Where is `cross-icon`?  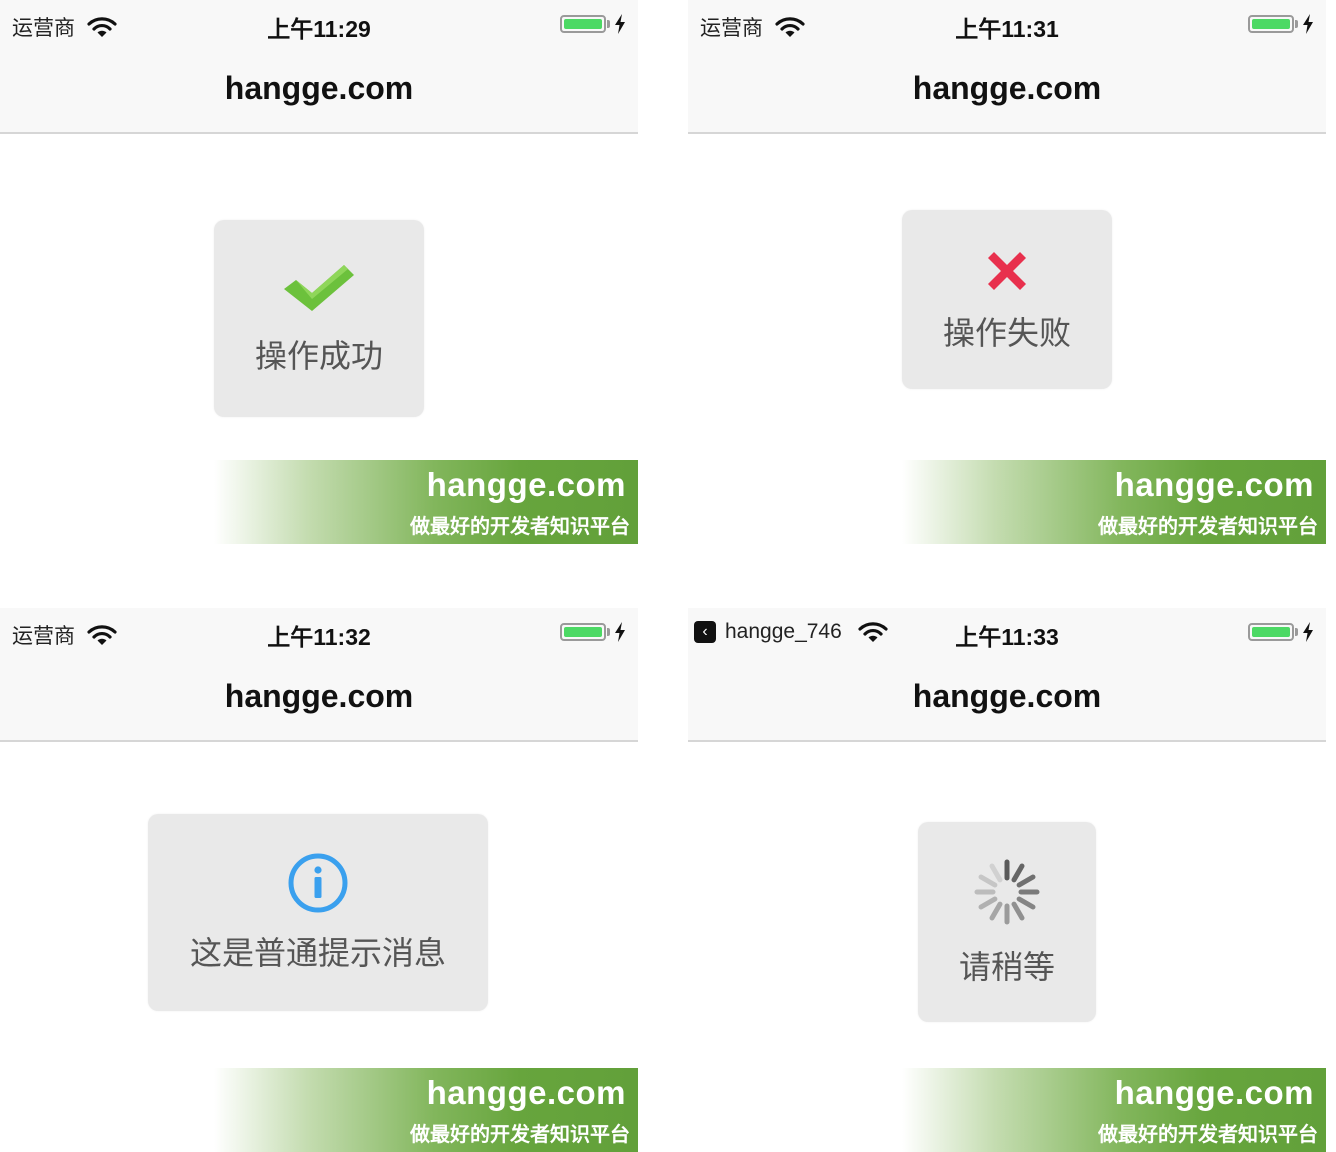
cross-icon is located at coordinates (1007, 270).